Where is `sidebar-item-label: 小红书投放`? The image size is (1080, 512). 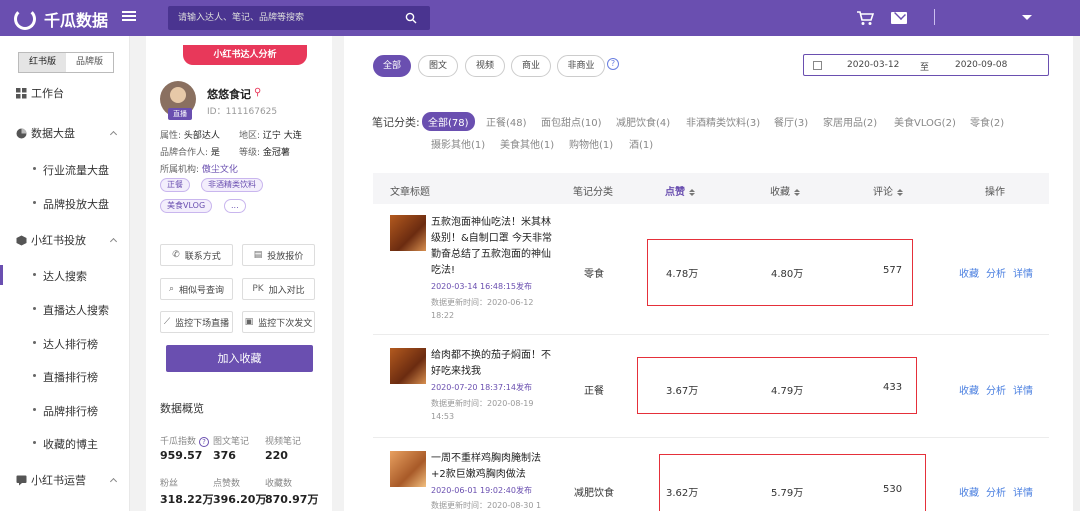
sidebar-item-label: 小红书投放 is located at coordinates (58, 240).